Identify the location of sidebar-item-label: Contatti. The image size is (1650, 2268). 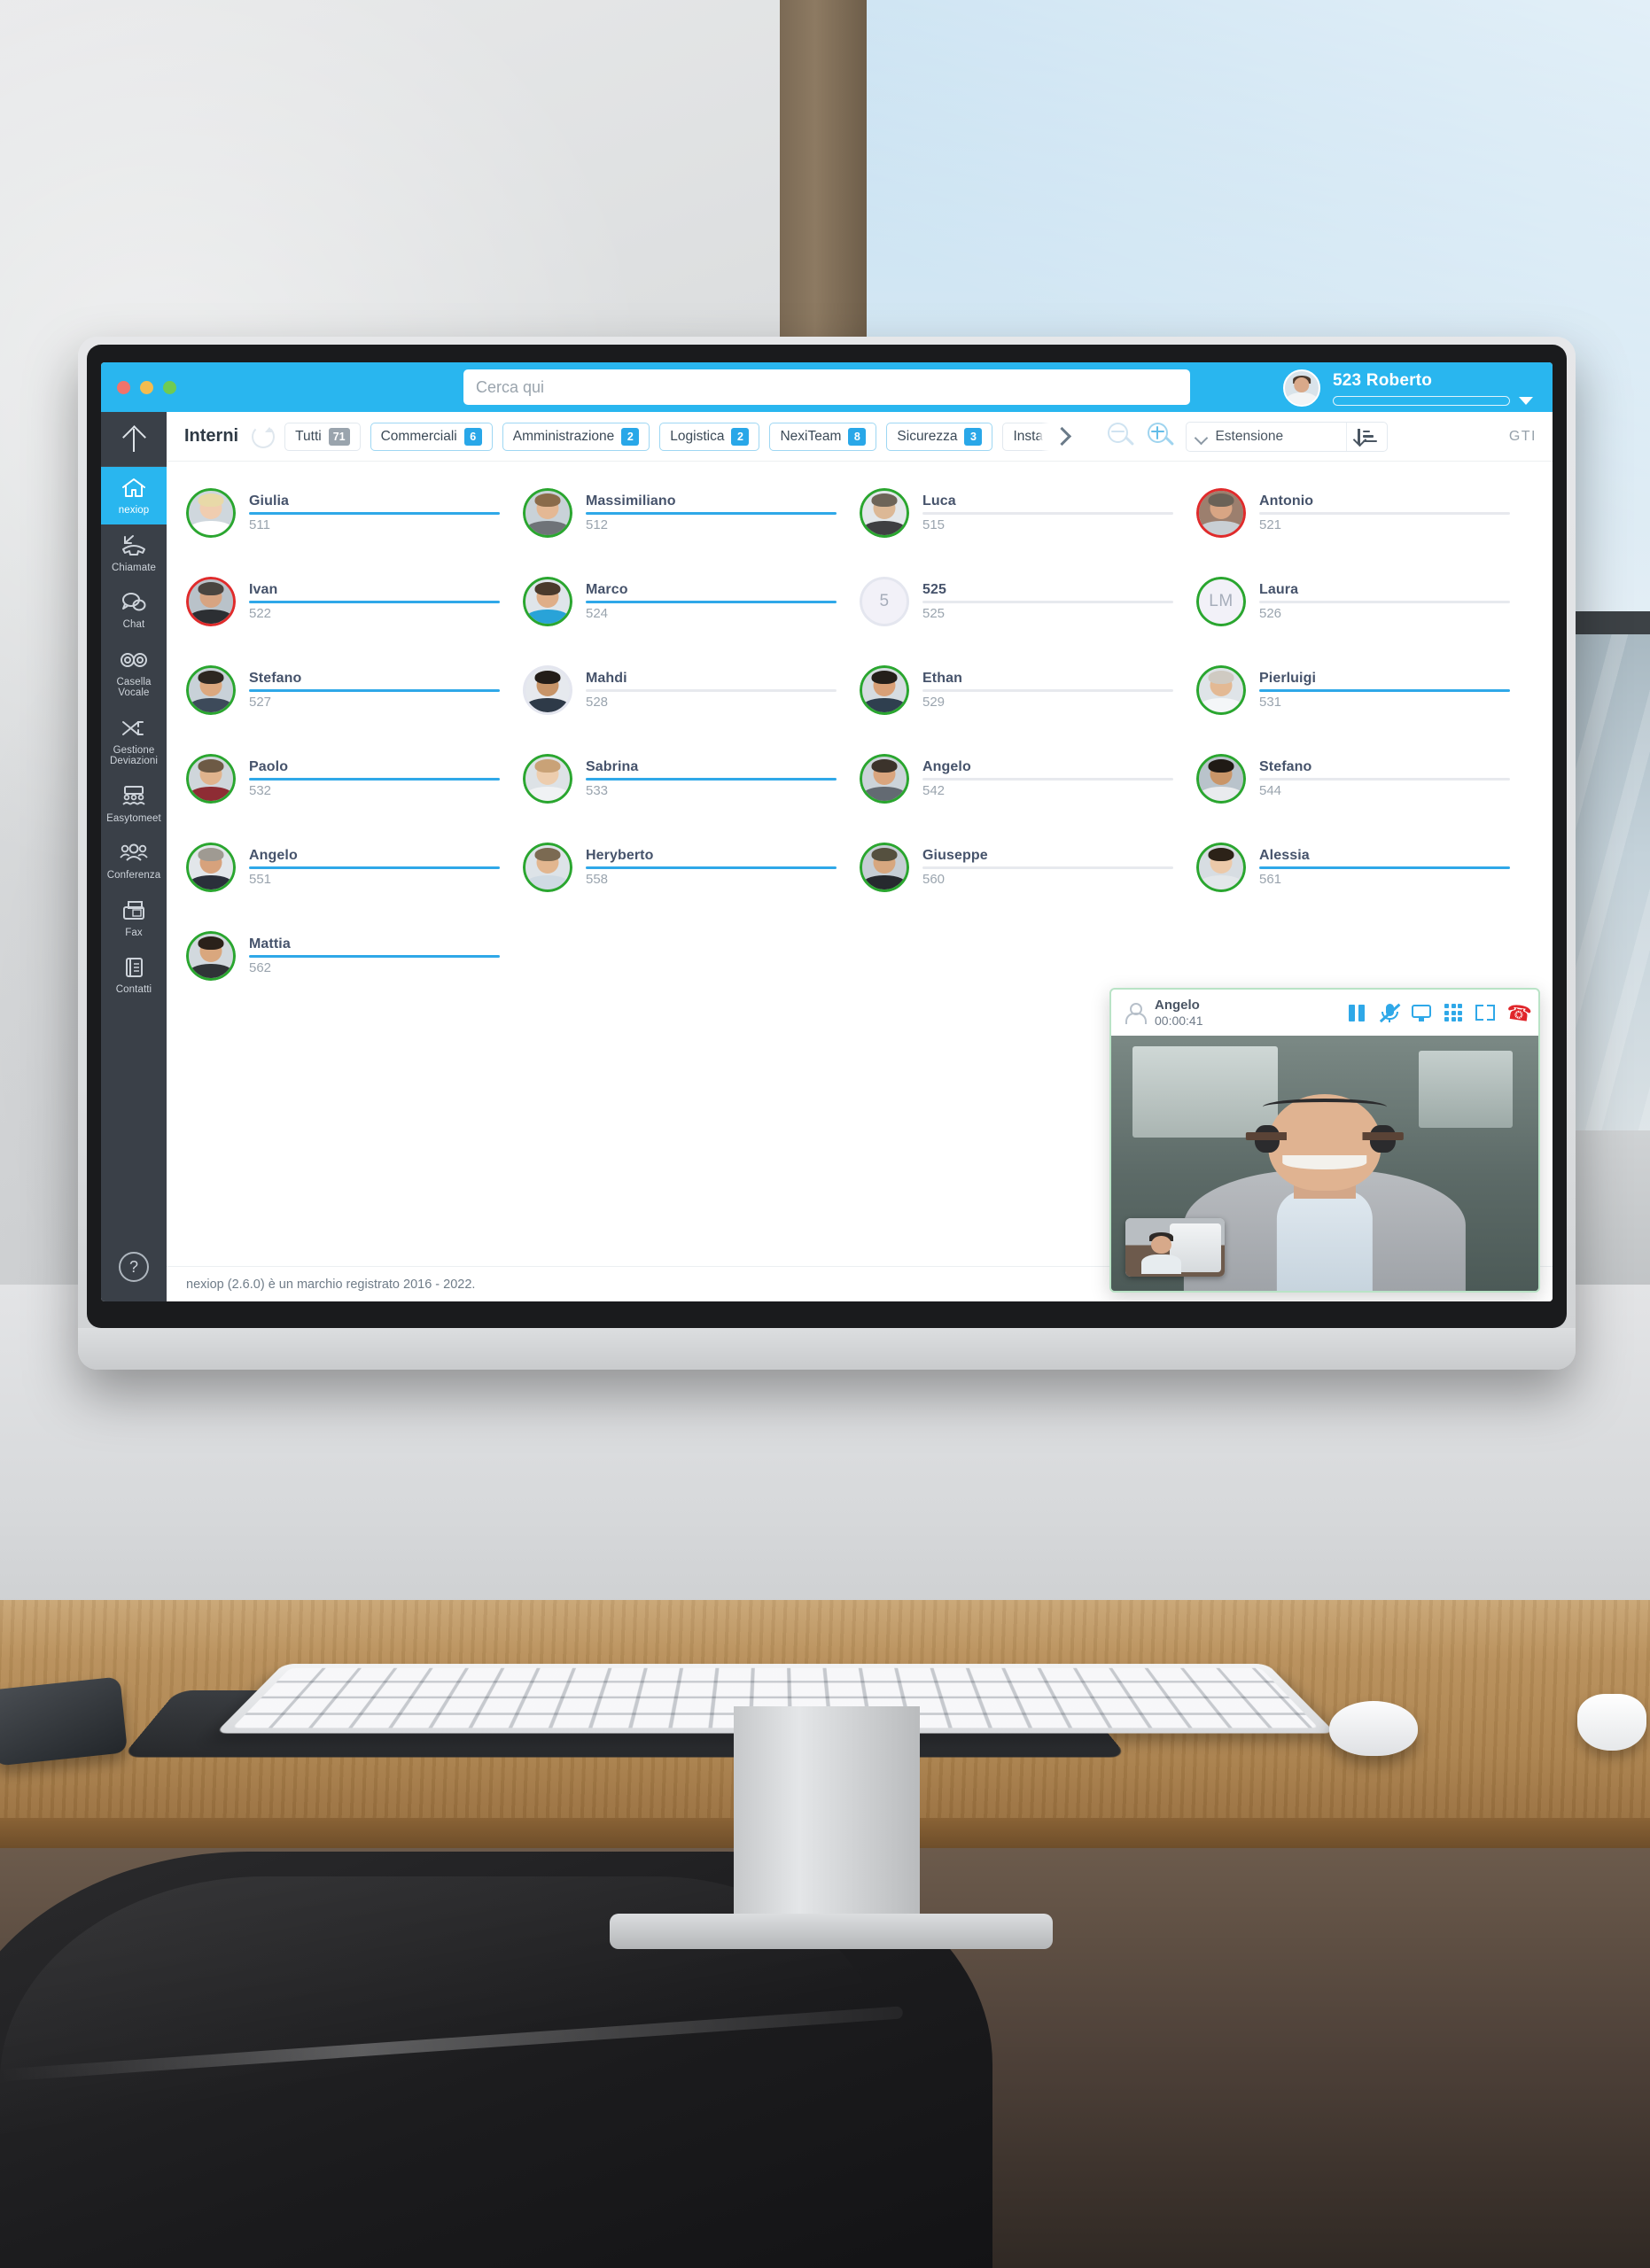
(133, 989).